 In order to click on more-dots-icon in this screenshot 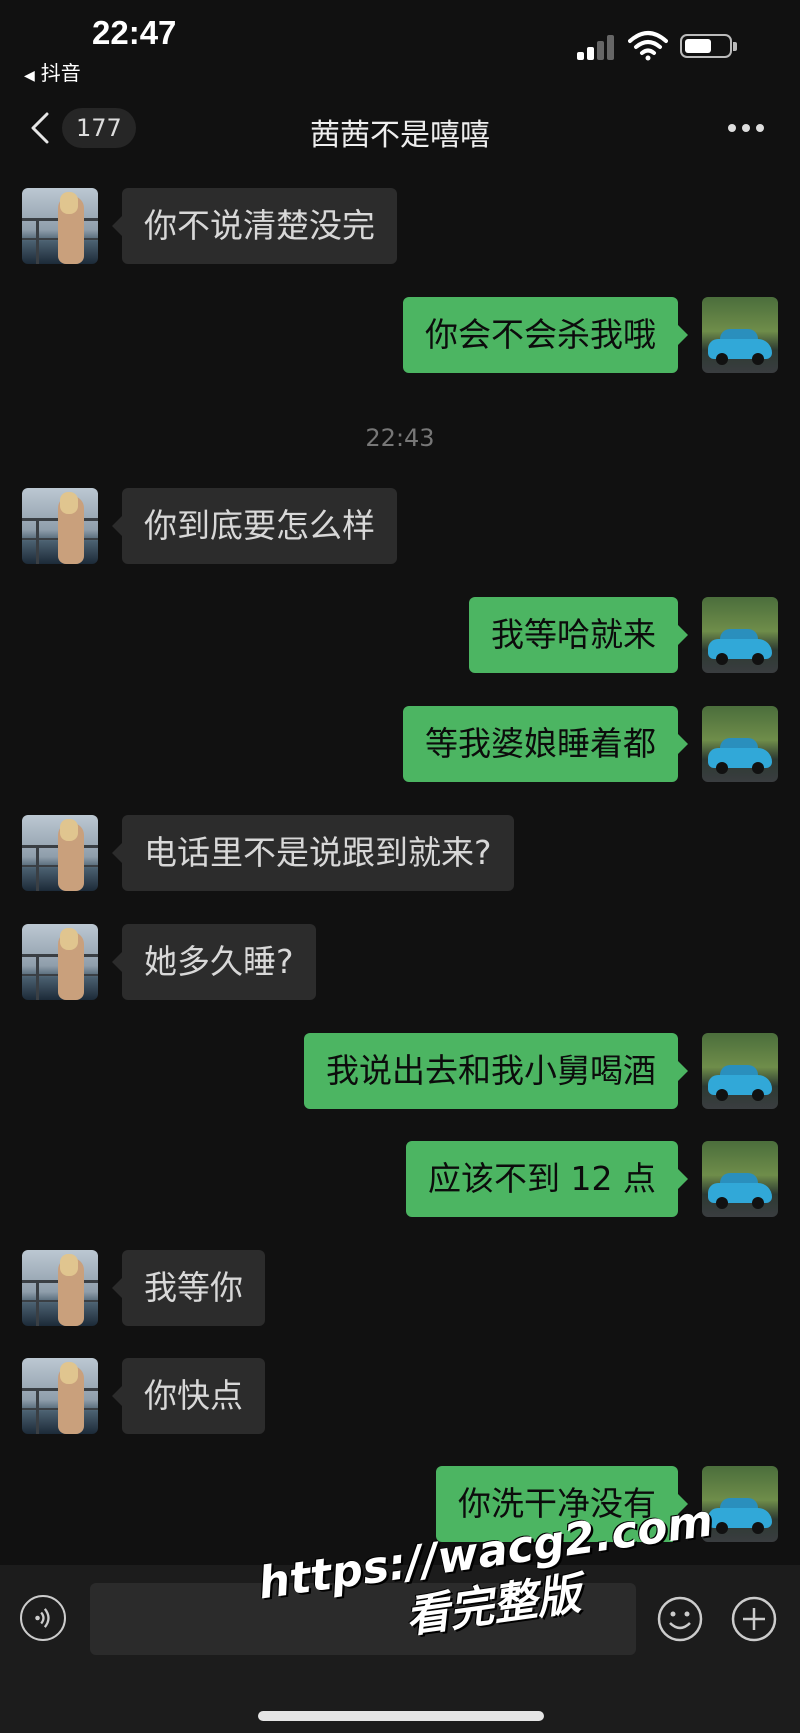, I will do `click(748, 129)`.